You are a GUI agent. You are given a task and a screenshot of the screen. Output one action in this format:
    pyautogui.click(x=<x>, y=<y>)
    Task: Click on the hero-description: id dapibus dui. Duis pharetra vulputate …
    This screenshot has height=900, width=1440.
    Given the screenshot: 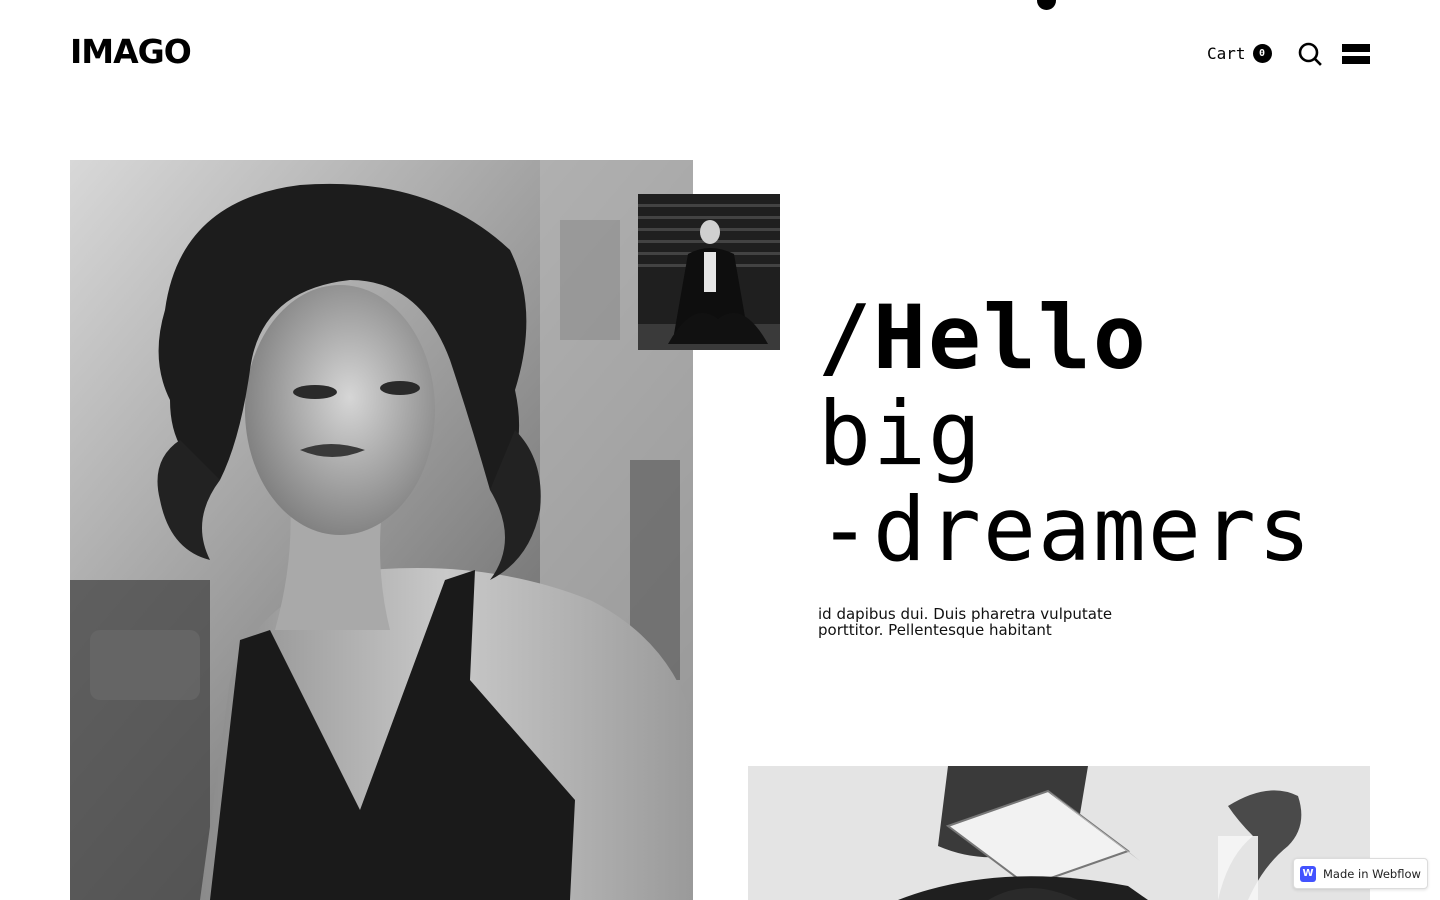 What is the action you would take?
    pyautogui.click(x=965, y=622)
    